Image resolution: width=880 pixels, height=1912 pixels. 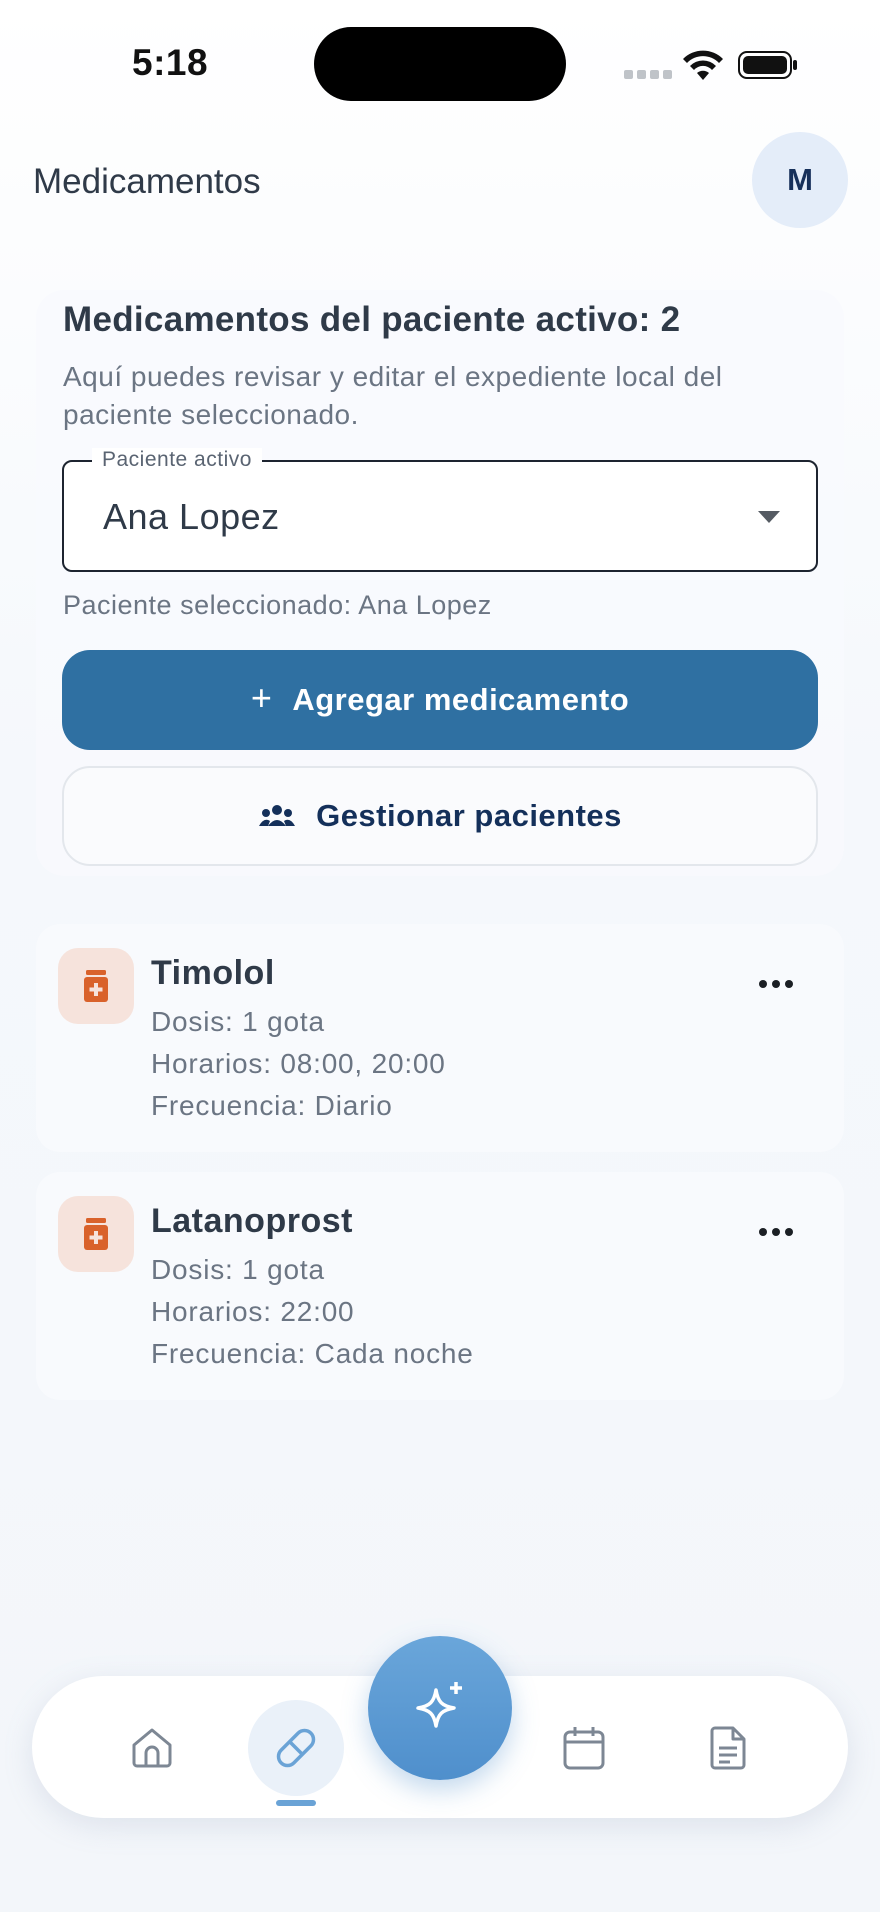 What do you see at coordinates (277, 605) in the screenshot?
I see `selected-patient-text: Paciente seleccionado: Ana Lopez` at bounding box center [277, 605].